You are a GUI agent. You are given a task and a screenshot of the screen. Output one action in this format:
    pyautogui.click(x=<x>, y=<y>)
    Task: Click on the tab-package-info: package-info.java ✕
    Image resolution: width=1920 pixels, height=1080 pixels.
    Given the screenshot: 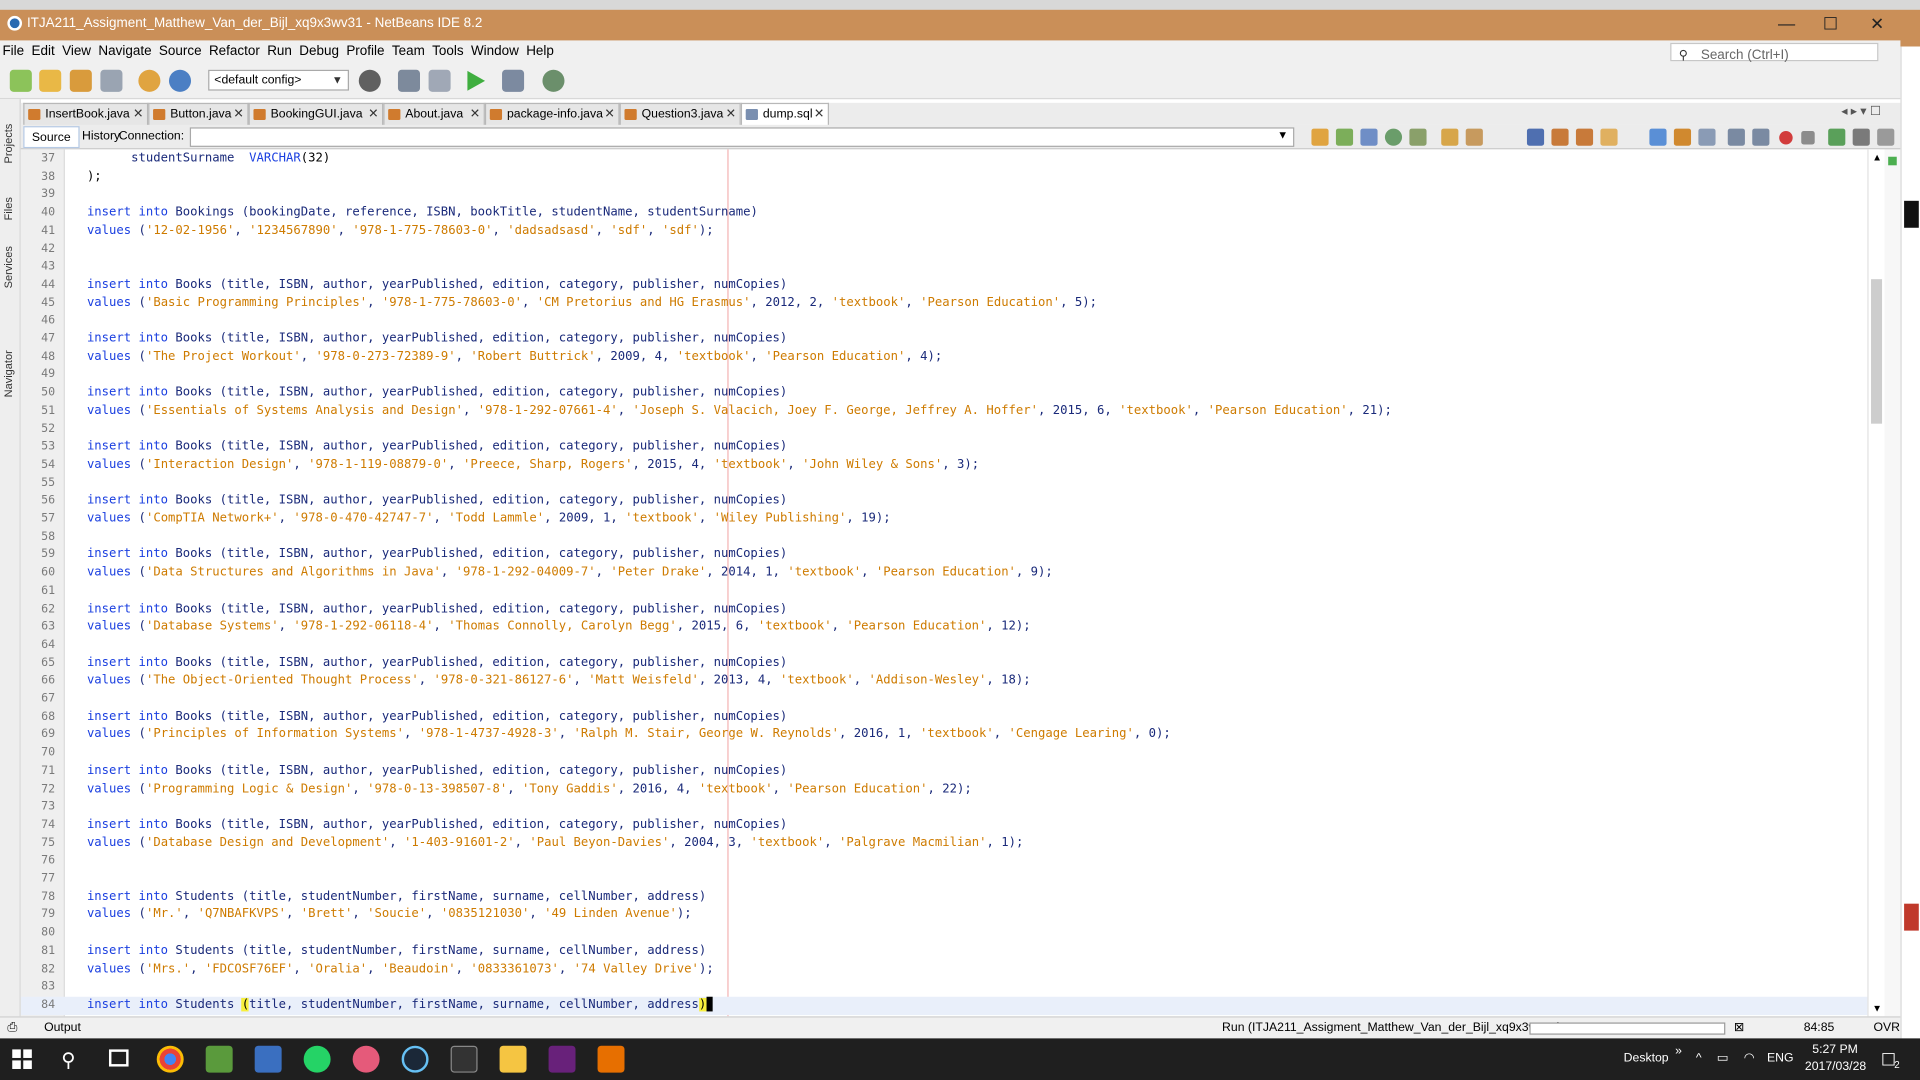 What is the action you would take?
    pyautogui.click(x=552, y=113)
    